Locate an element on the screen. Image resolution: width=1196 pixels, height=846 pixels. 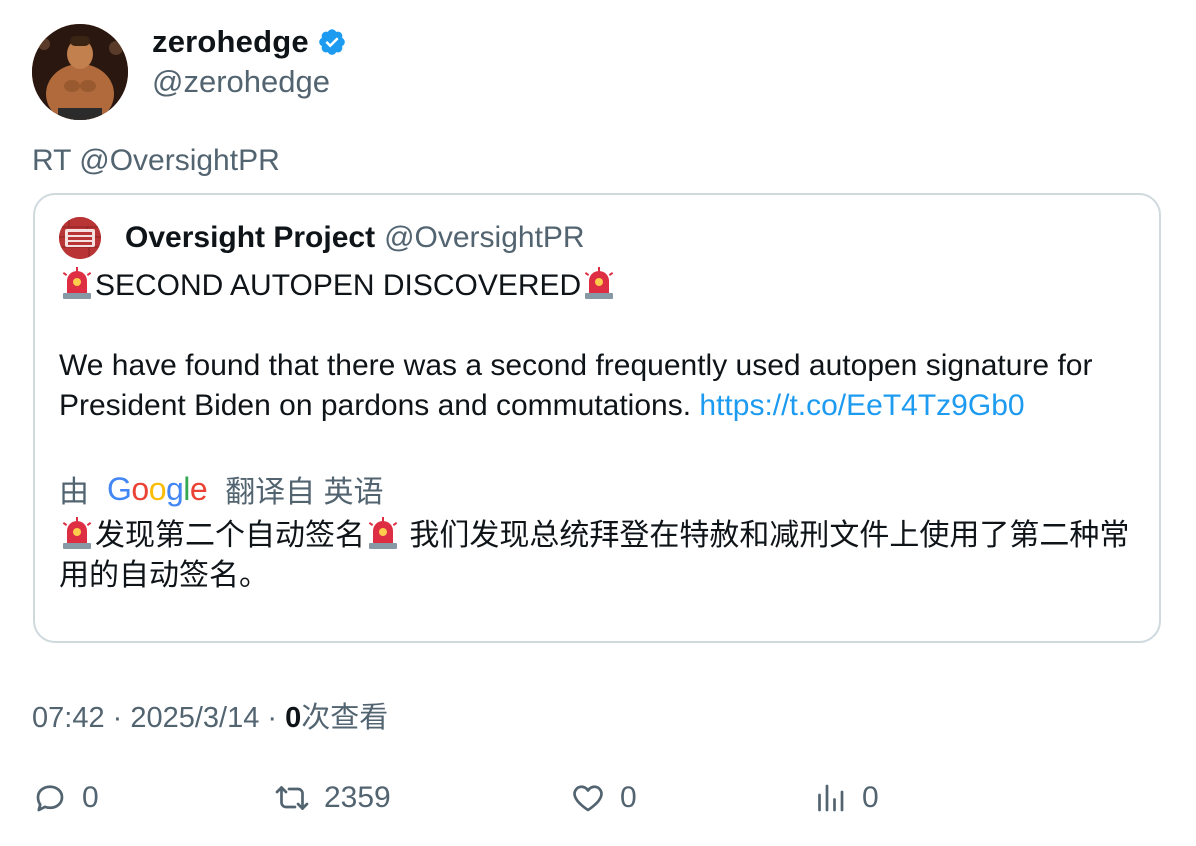
action-bar: 0 2359 0 0 is located at coordinates (597, 800).